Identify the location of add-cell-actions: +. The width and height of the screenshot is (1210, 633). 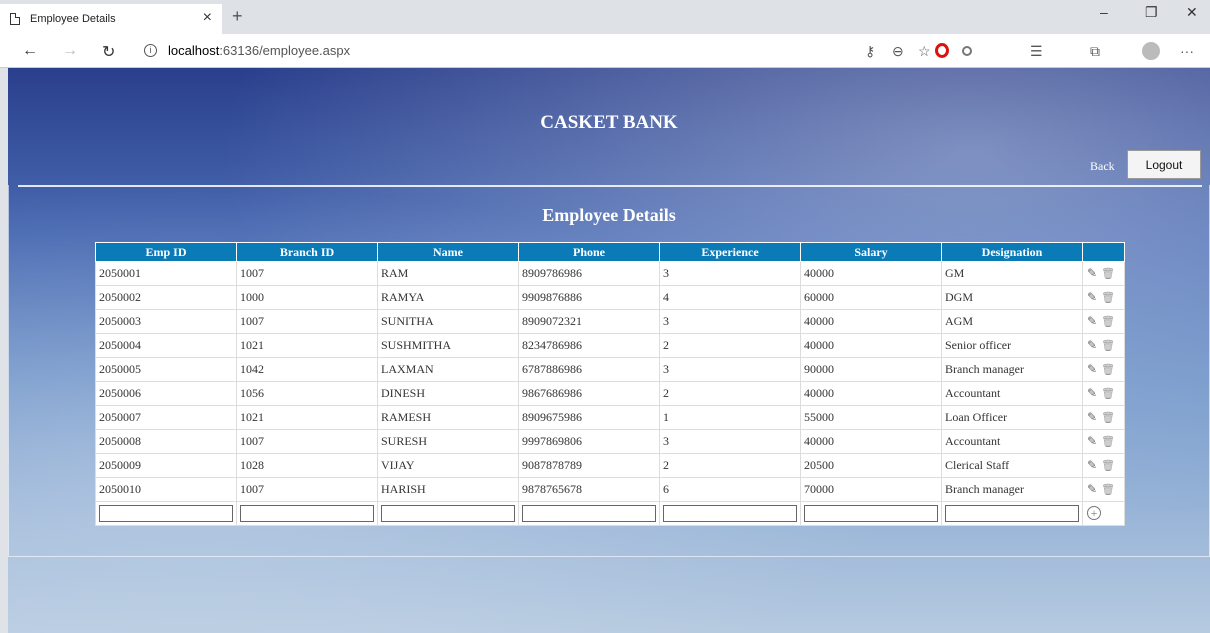
(1103, 513).